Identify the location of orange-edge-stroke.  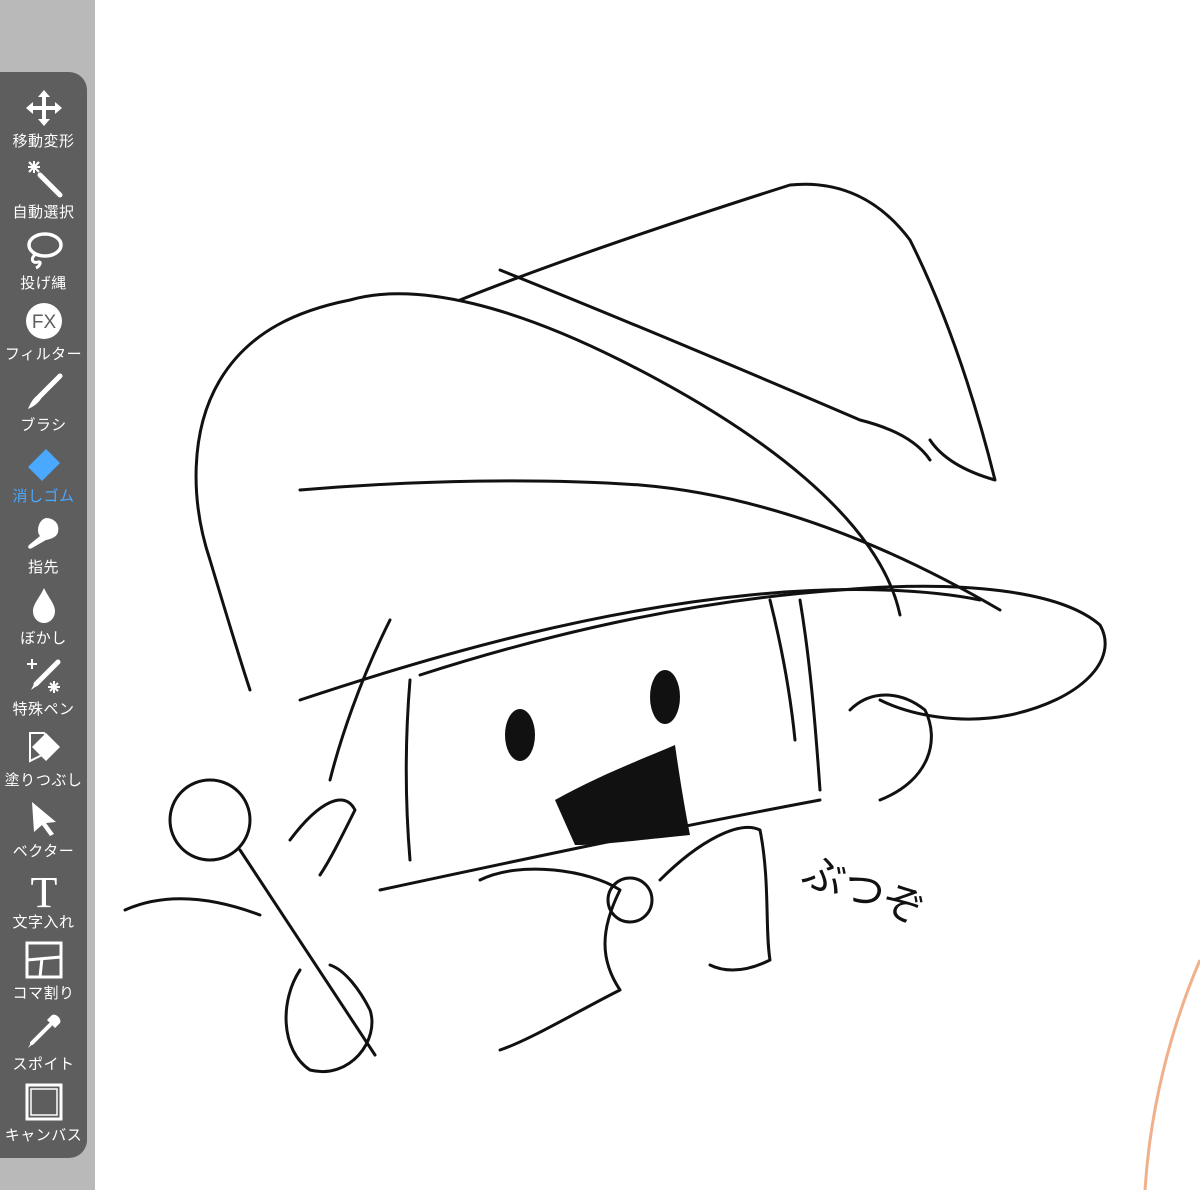
(1171, 1074).